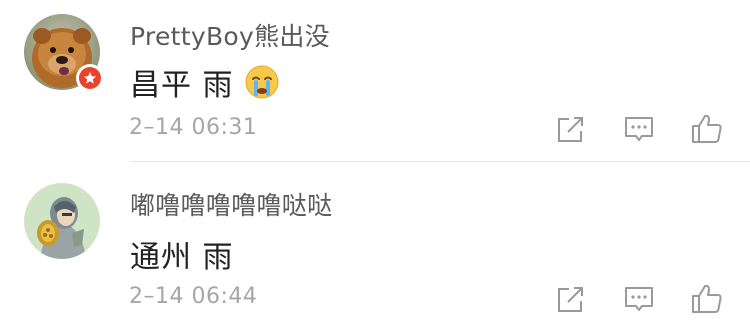 The image size is (750, 320). What do you see at coordinates (262, 82) in the screenshot?
I see `crying-face-emoji-icon` at bounding box center [262, 82].